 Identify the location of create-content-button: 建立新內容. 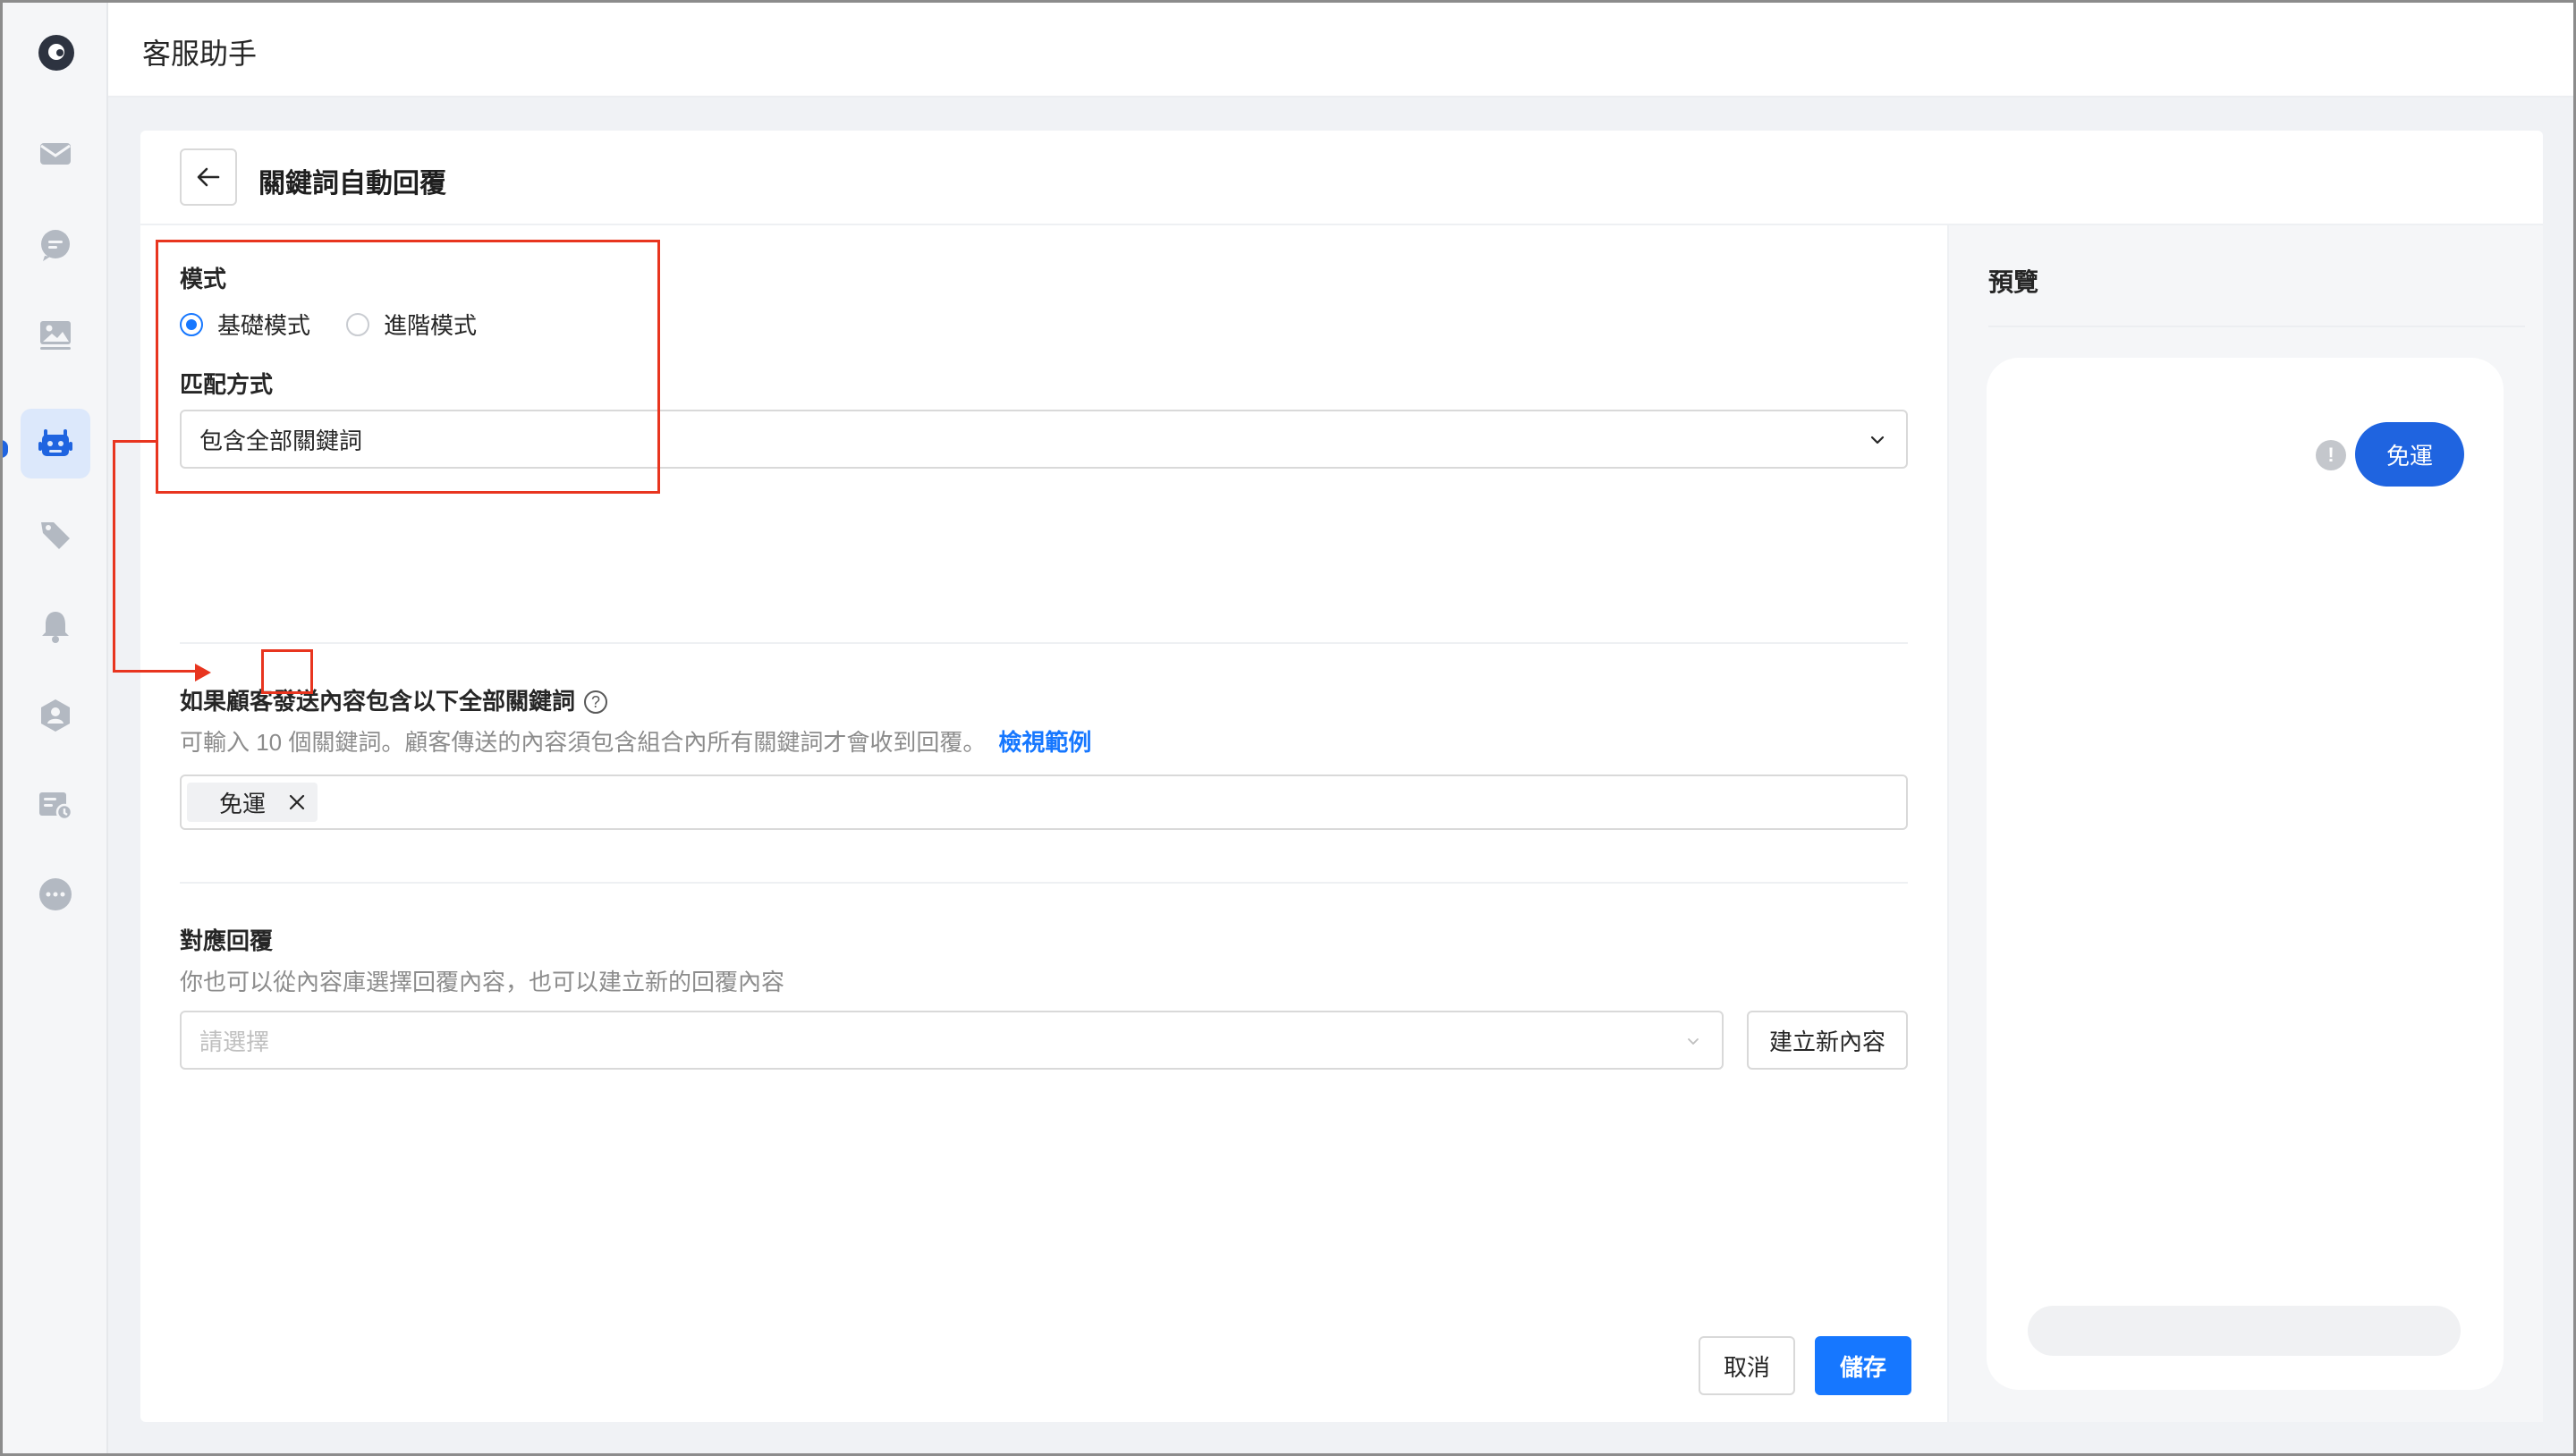
(1827, 1040).